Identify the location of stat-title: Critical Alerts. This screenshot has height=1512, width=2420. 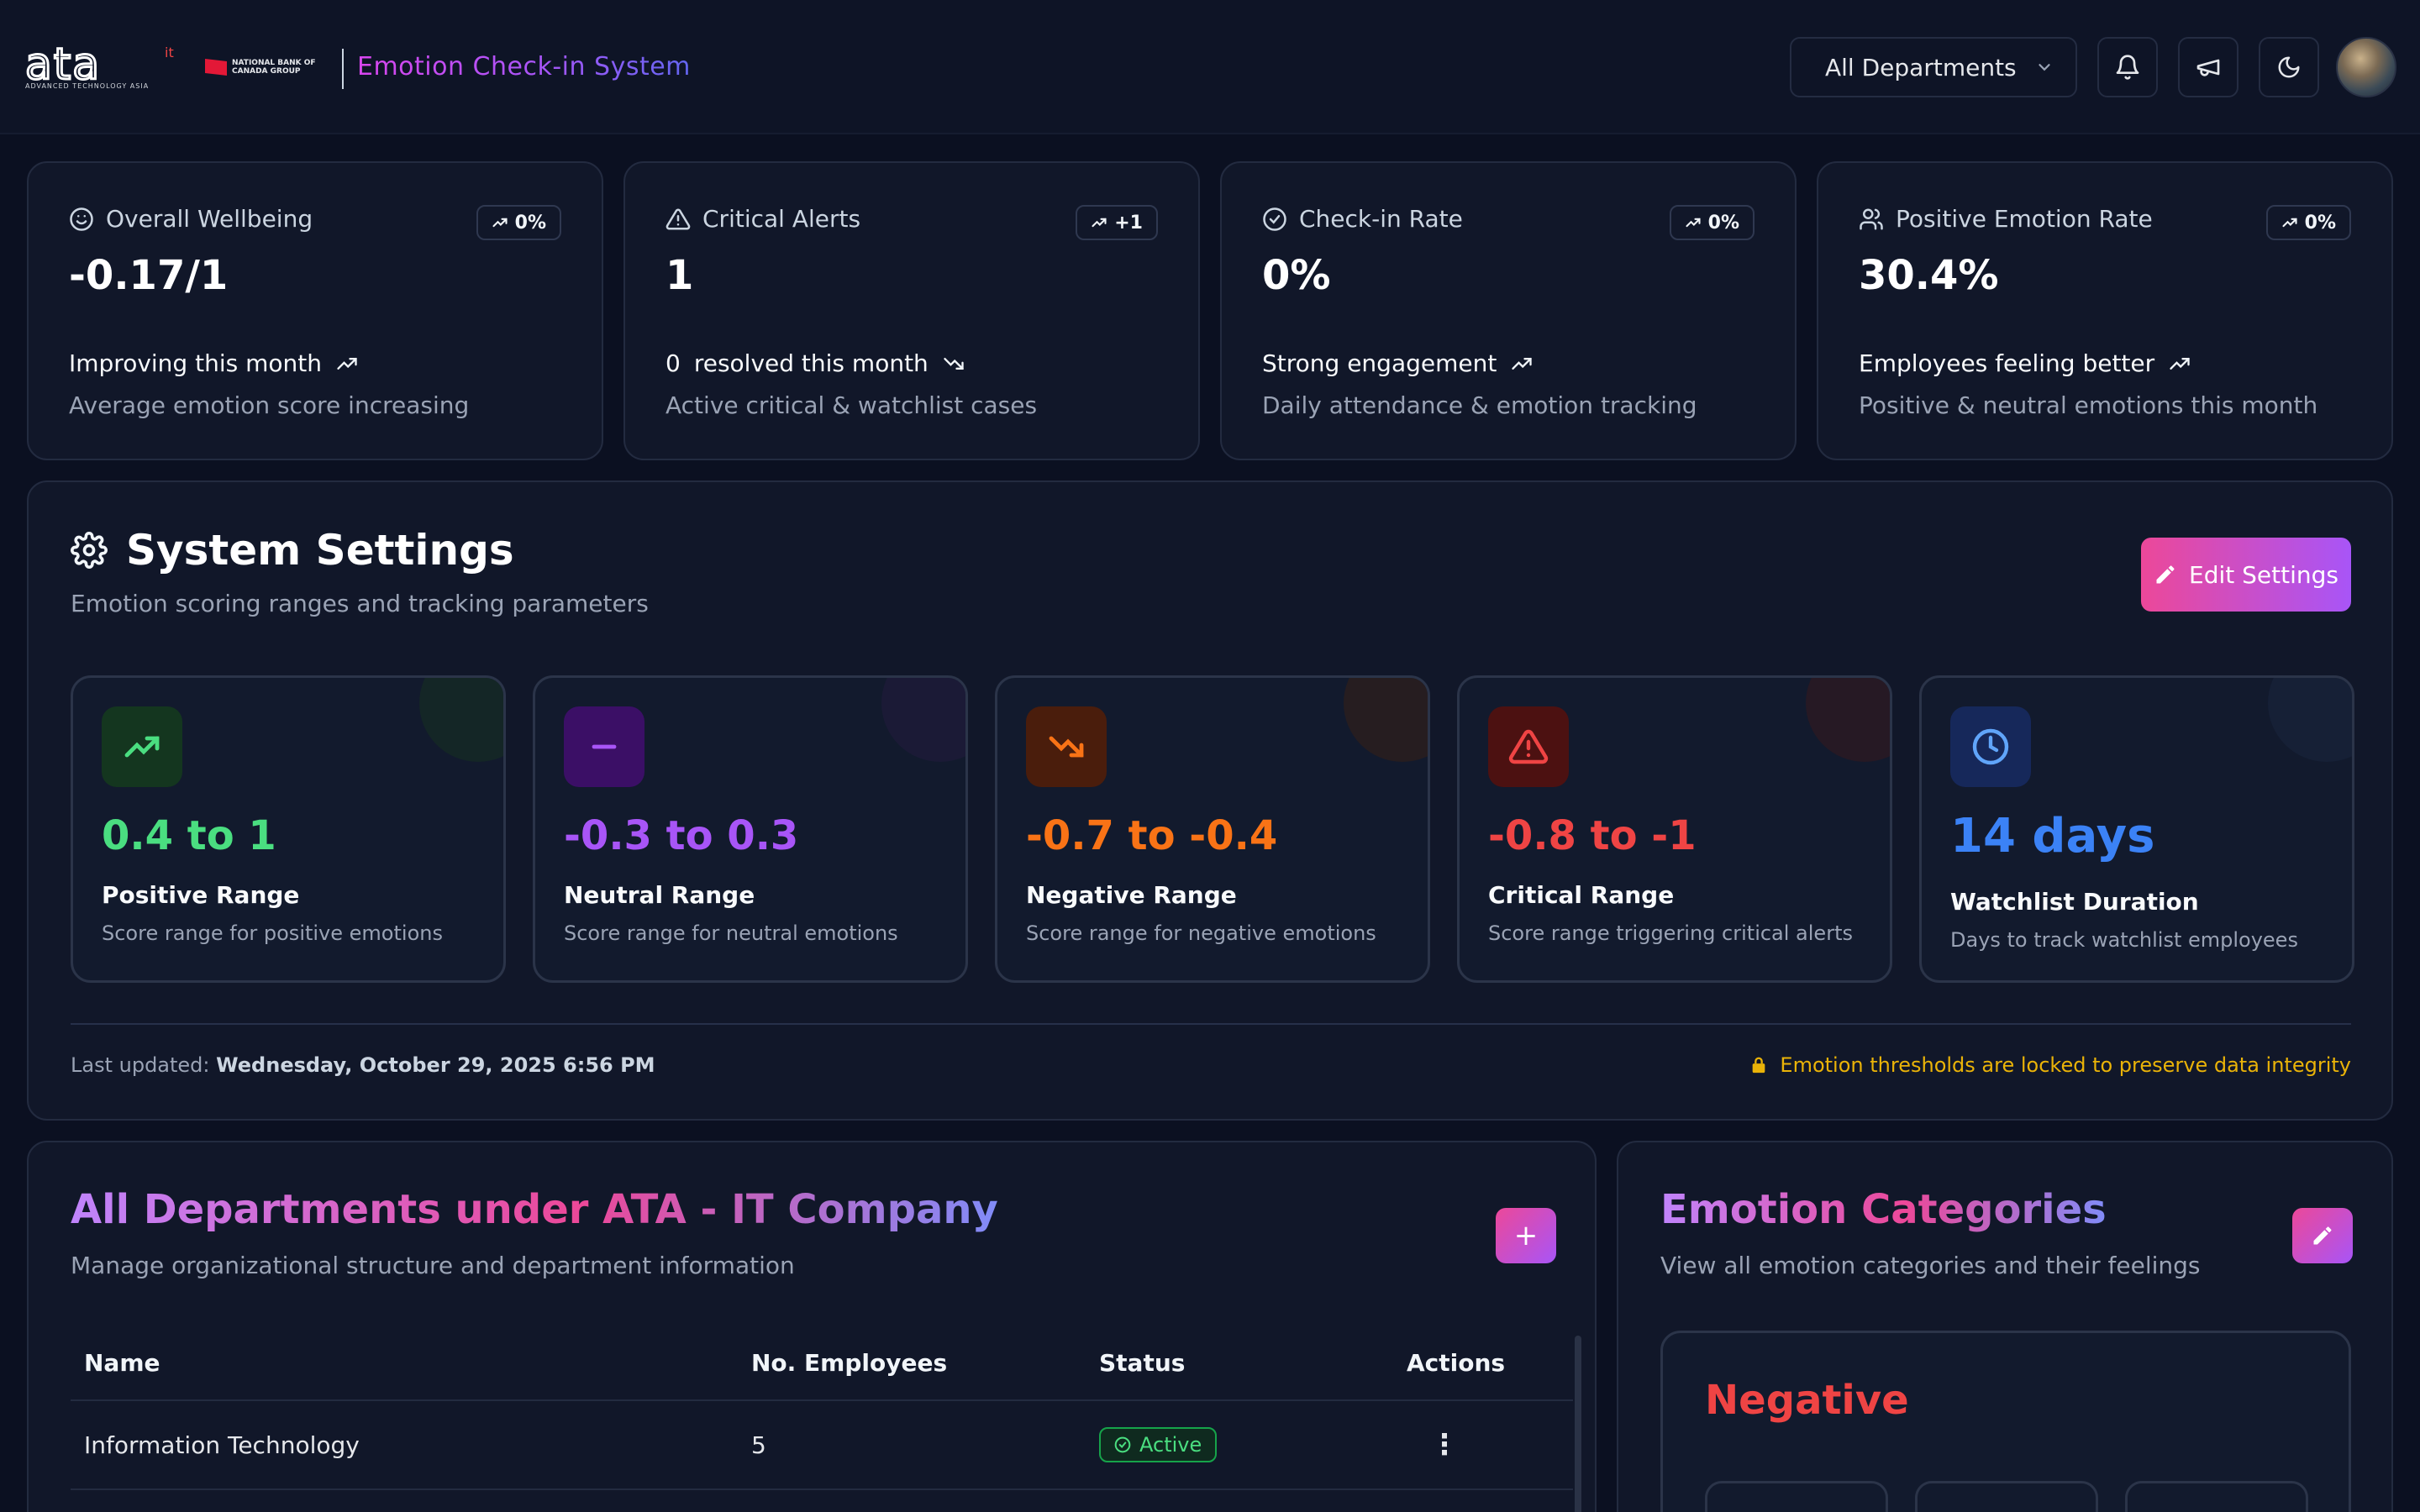
(781, 219).